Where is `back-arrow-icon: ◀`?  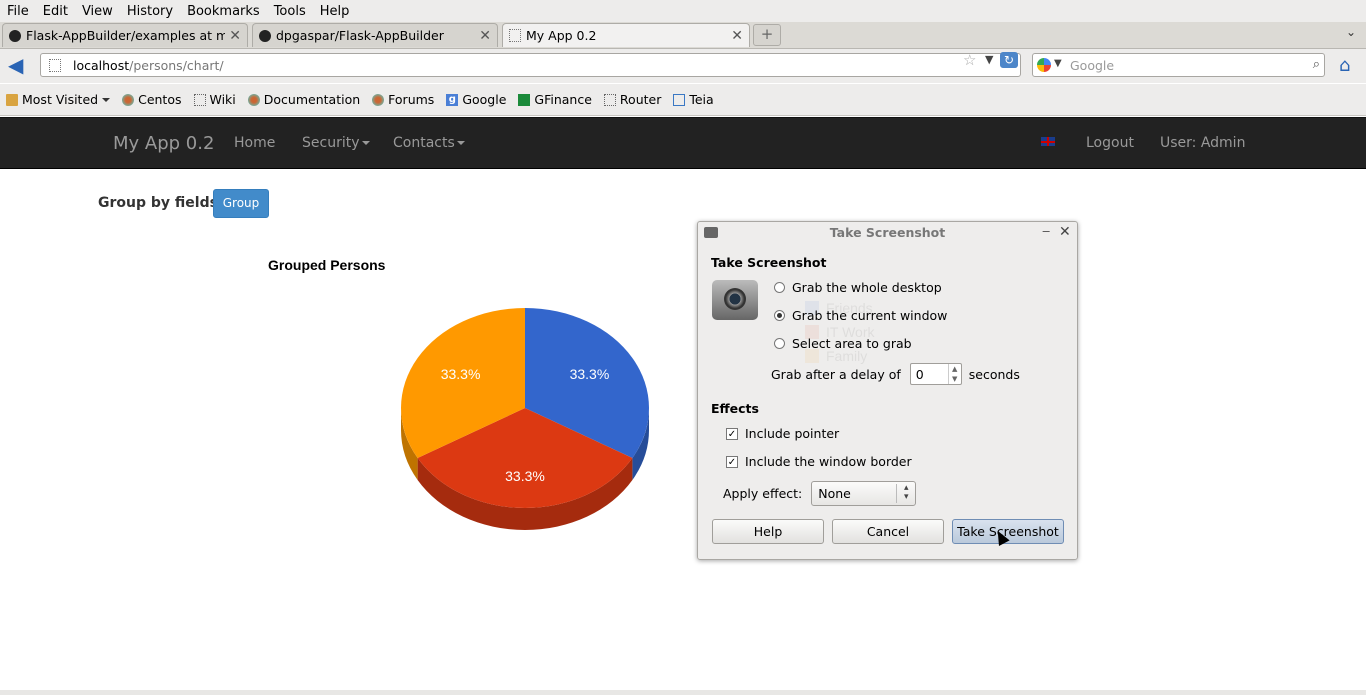 back-arrow-icon: ◀ is located at coordinates (15, 65).